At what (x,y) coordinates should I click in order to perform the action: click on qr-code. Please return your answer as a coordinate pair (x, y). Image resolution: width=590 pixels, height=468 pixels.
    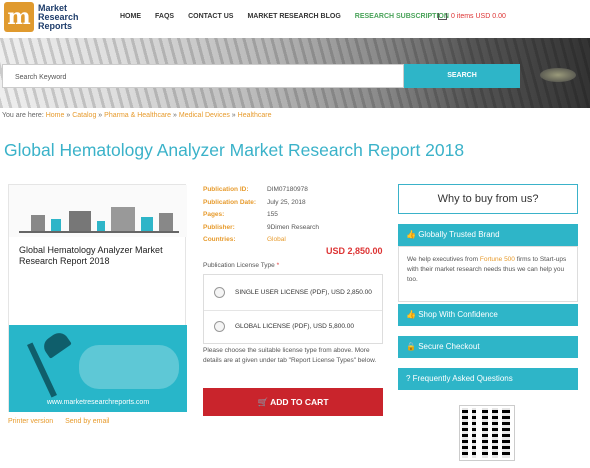
    Looking at the image, I should click on (487, 433).